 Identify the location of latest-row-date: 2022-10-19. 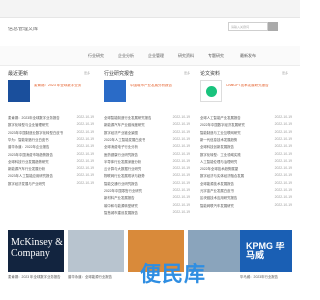
(85, 153).